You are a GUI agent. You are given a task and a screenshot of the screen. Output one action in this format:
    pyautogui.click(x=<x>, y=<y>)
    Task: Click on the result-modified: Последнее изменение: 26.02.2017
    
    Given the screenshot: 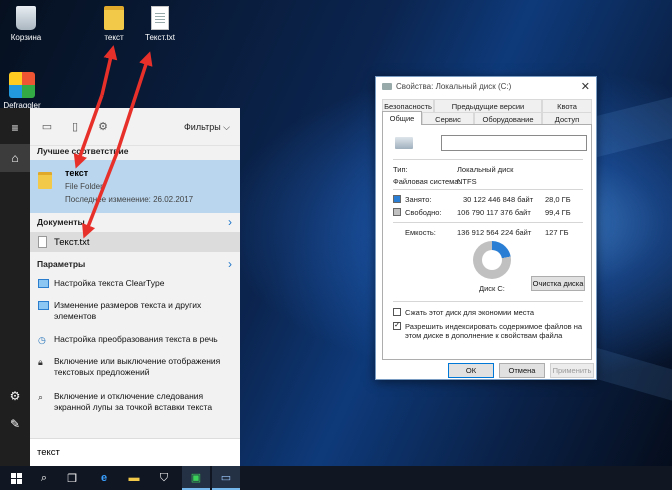 What is the action you would take?
    pyautogui.click(x=129, y=199)
    